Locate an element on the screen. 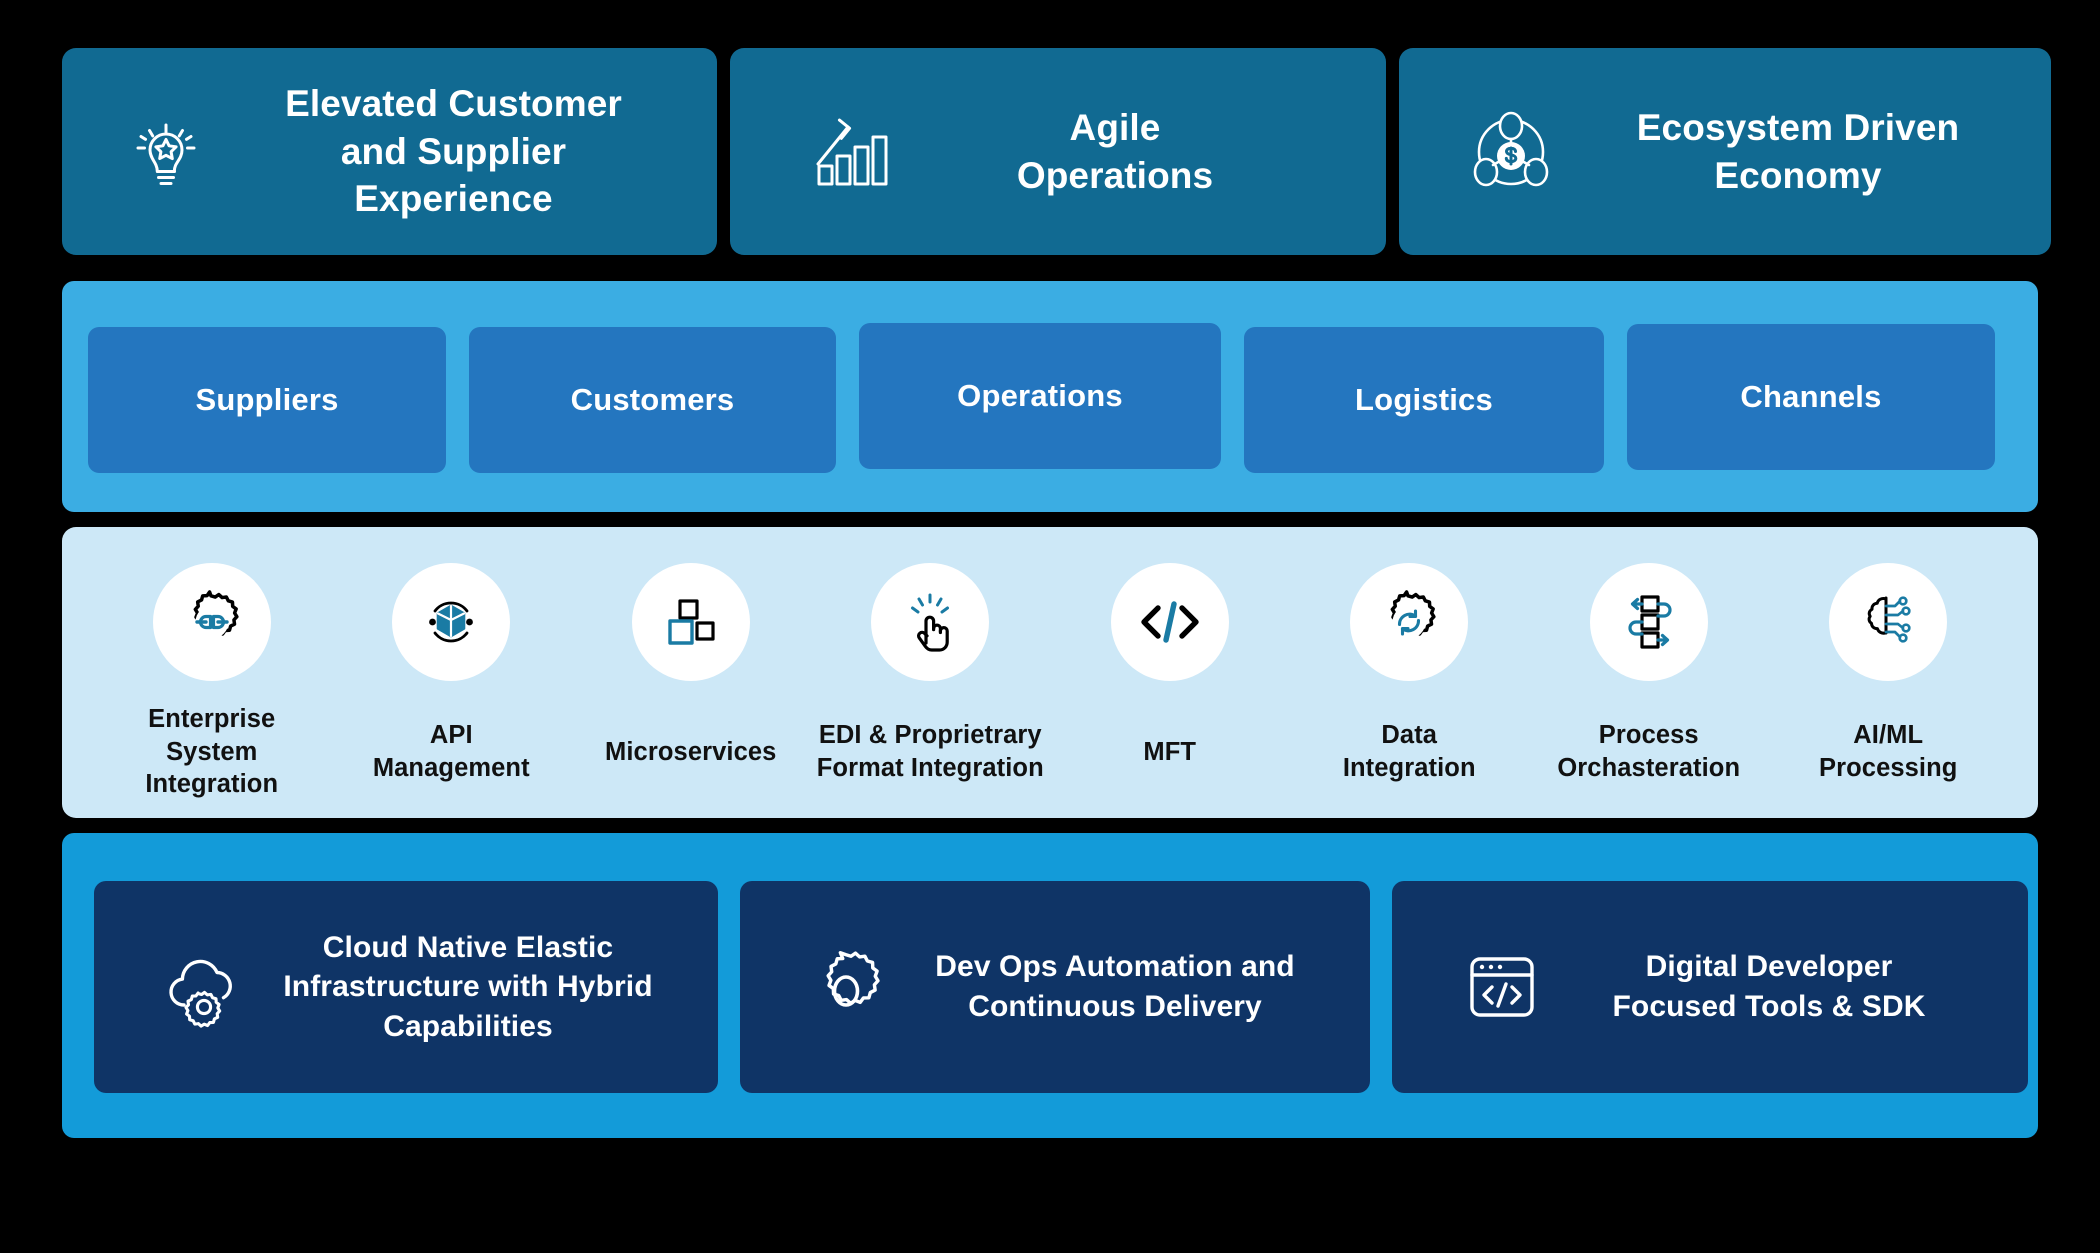 The width and height of the screenshot is (2100, 1253). browser-code-icon is located at coordinates (1502, 987).